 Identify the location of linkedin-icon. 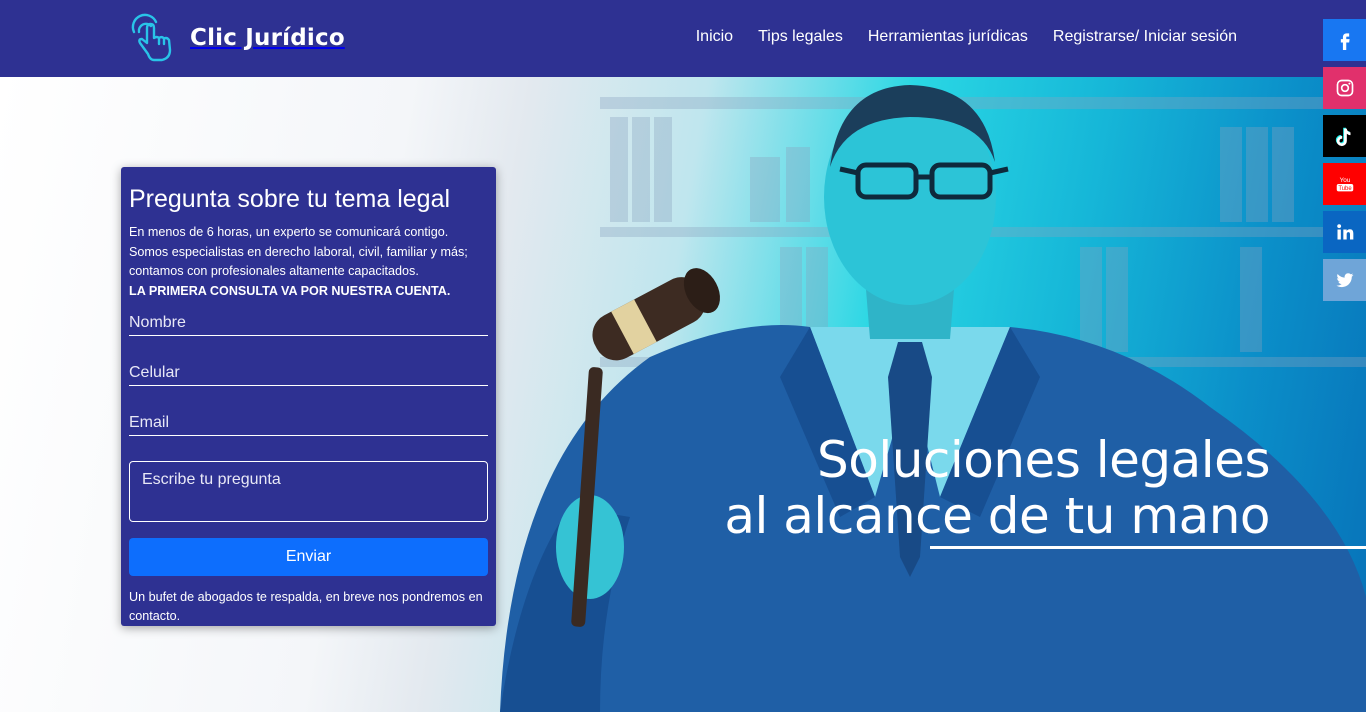
(1344, 232).